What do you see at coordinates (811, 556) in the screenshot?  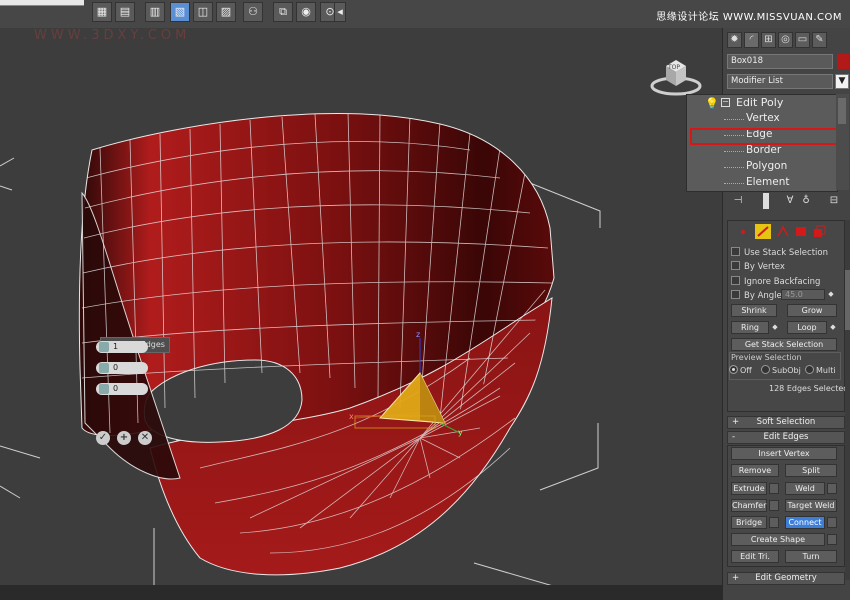 I see `turn-button: Turn` at bounding box center [811, 556].